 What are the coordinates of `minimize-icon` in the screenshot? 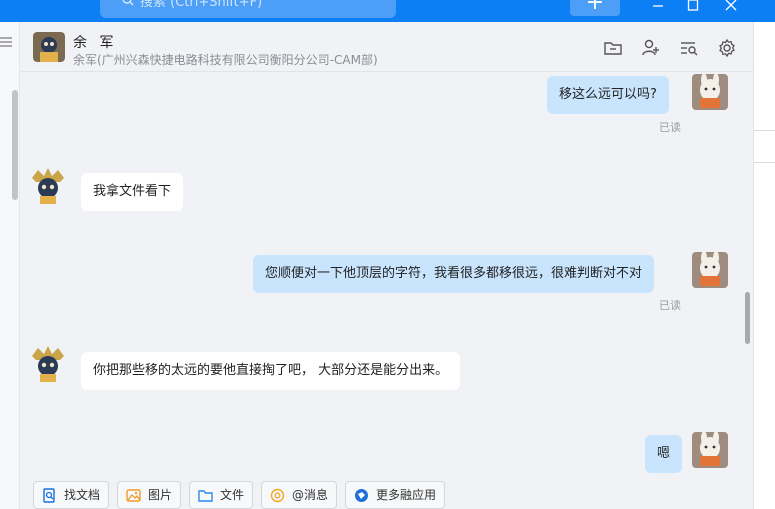 It's located at (658, 6).